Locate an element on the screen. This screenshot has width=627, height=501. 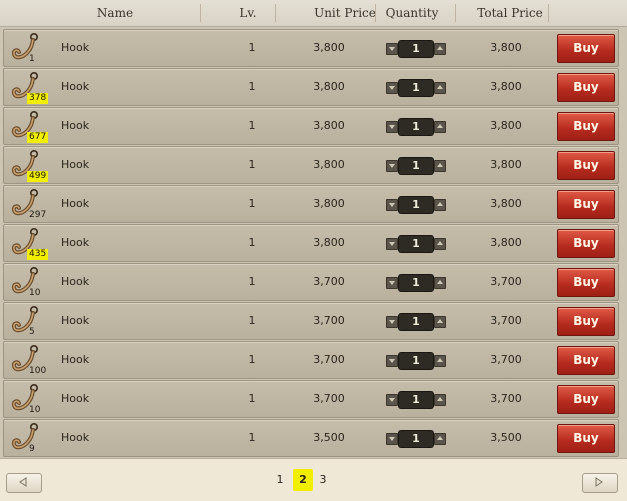
item-icon-slot: 378 is located at coordinates (29, 87).